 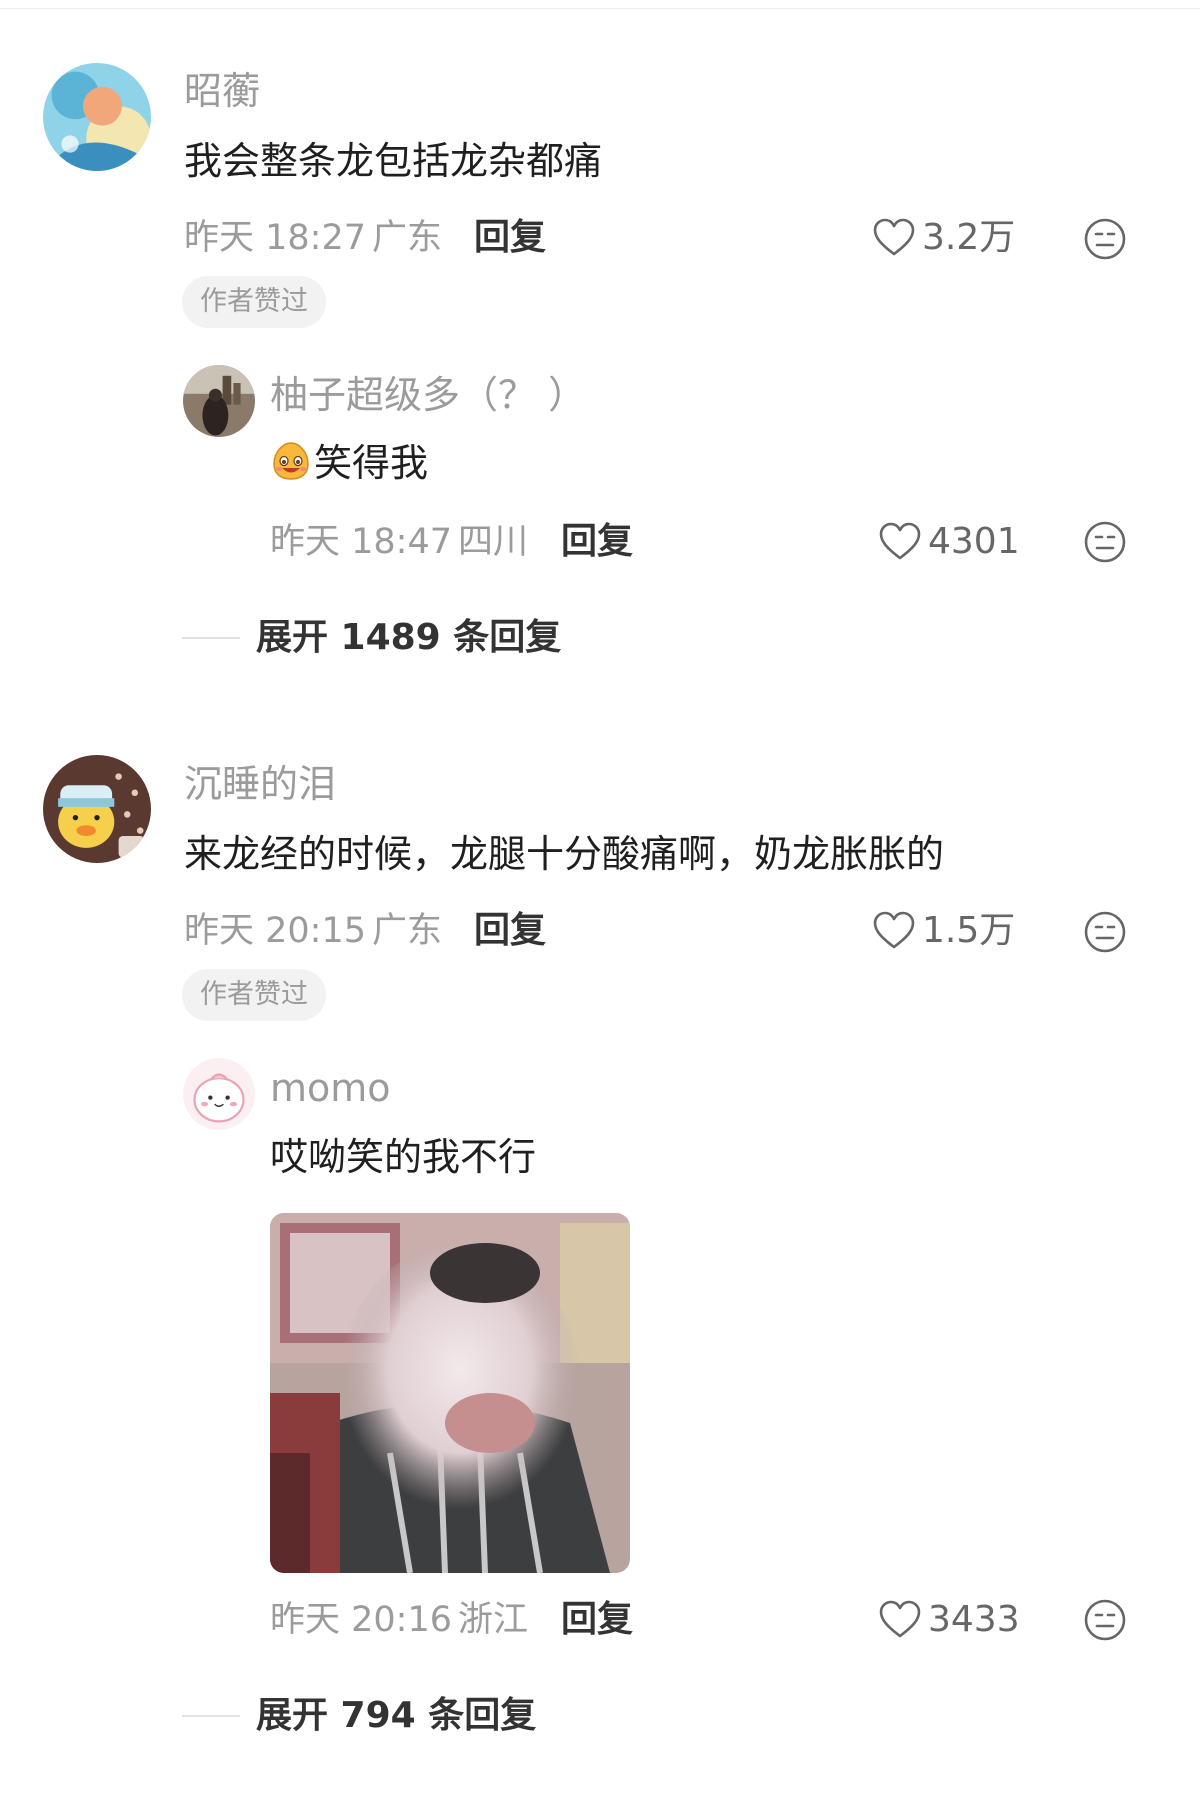 I want to click on comment-time: 昨天 18:27, so click(x=275, y=238).